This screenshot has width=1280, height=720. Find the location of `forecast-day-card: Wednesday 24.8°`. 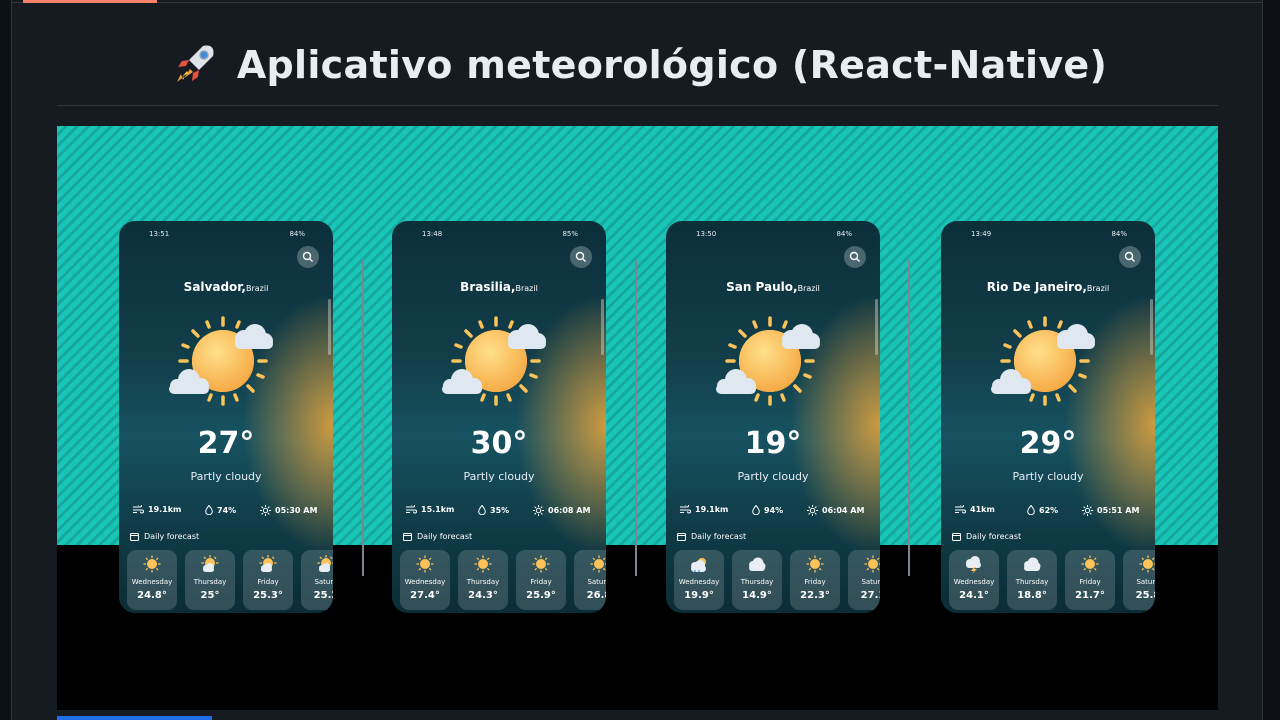

forecast-day-card: Wednesday 24.8° is located at coordinates (152, 580).